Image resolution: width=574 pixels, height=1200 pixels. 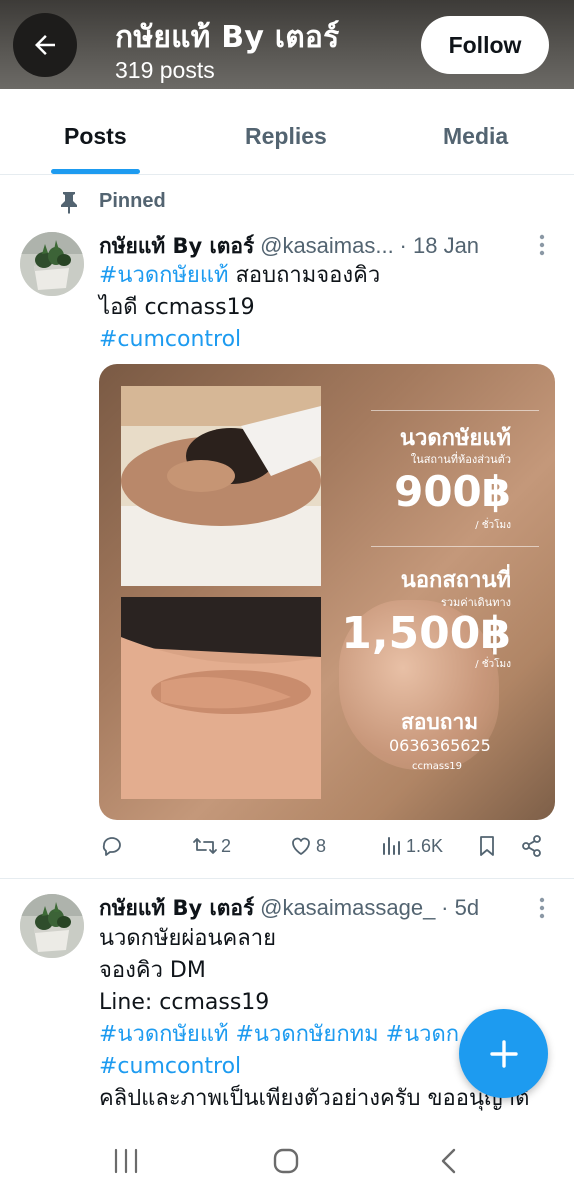 I want to click on media-sub-1: ในสถานที่ห้องส่วนตัว, so click(x=460, y=459).